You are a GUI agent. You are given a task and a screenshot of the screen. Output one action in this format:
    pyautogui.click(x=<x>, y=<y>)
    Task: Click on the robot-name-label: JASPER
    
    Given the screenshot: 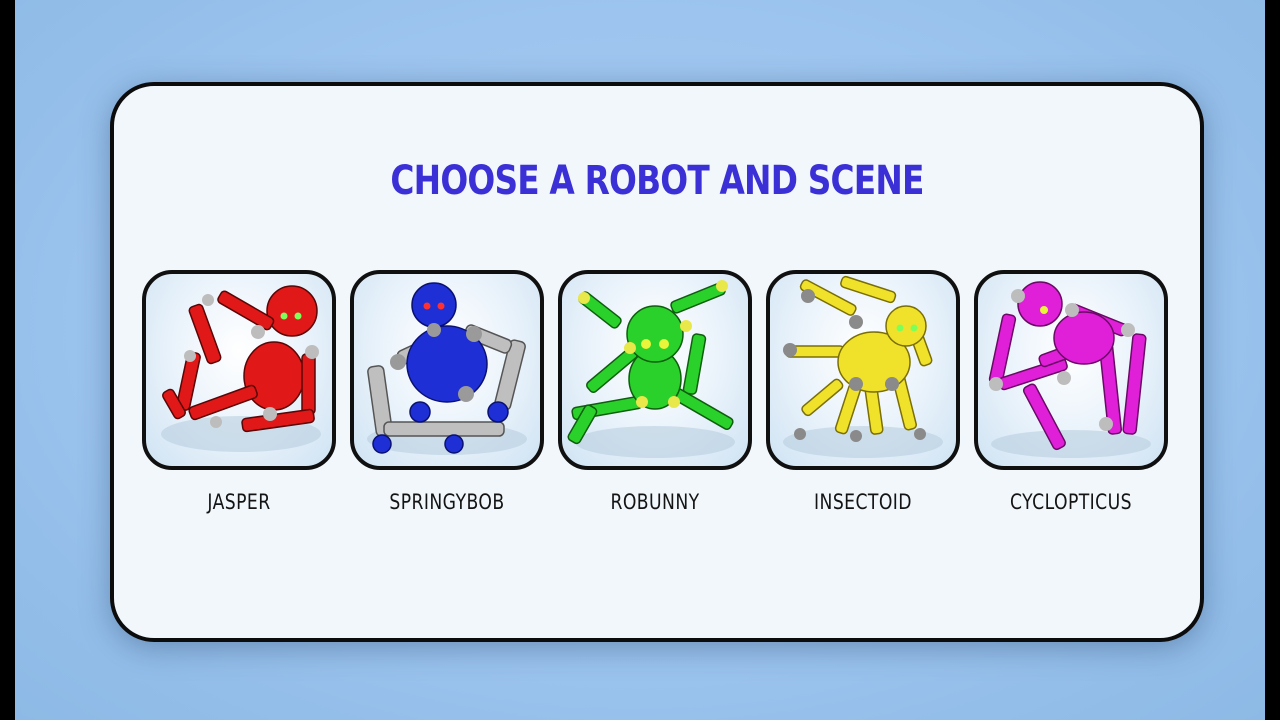 What is the action you would take?
    pyautogui.click(x=239, y=502)
    